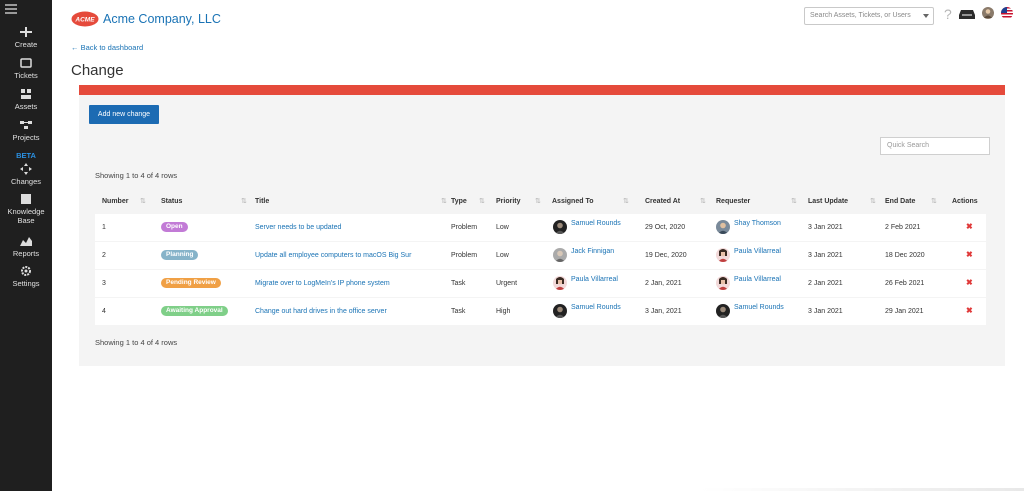 This screenshot has width=1024, height=491. I want to click on company-name: Acme Company, LLC, so click(162, 19).